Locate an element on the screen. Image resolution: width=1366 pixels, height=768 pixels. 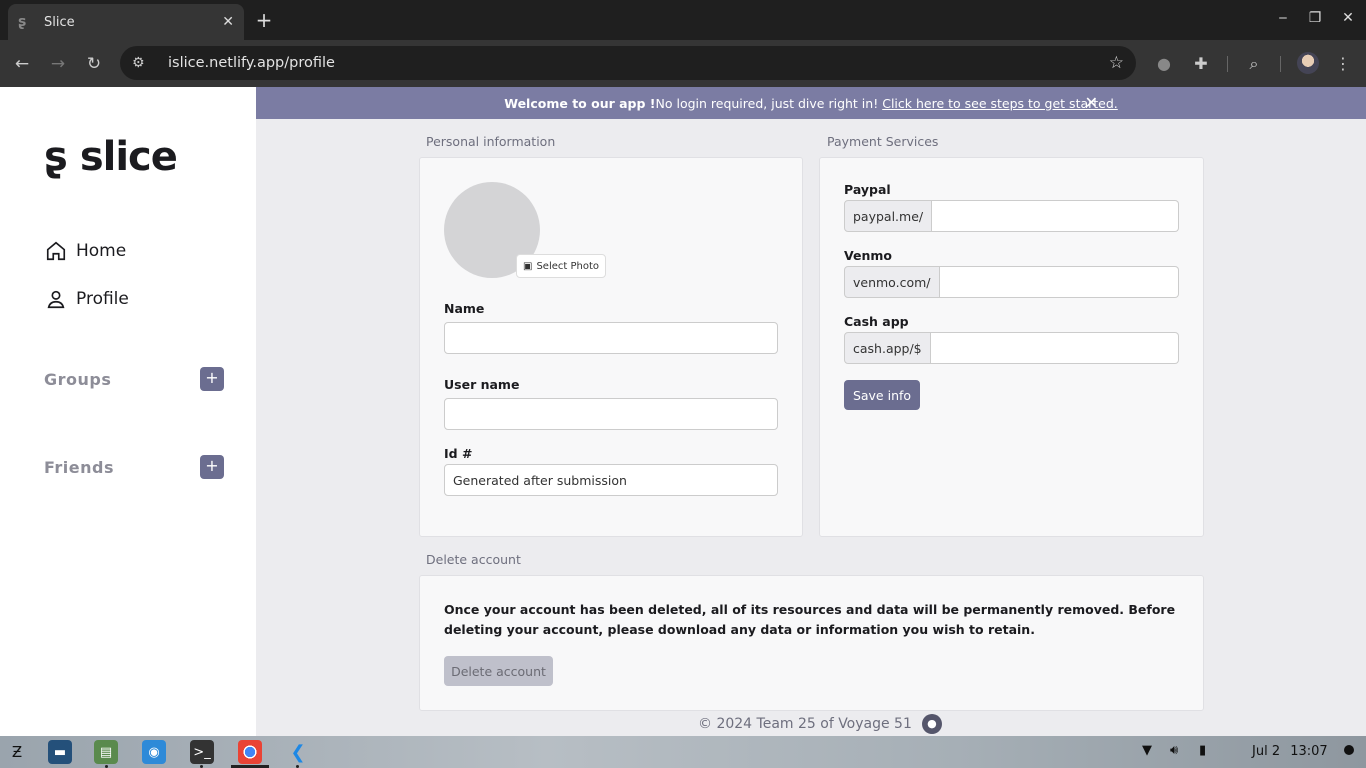
user-icon is located at coordinates (56, 299).